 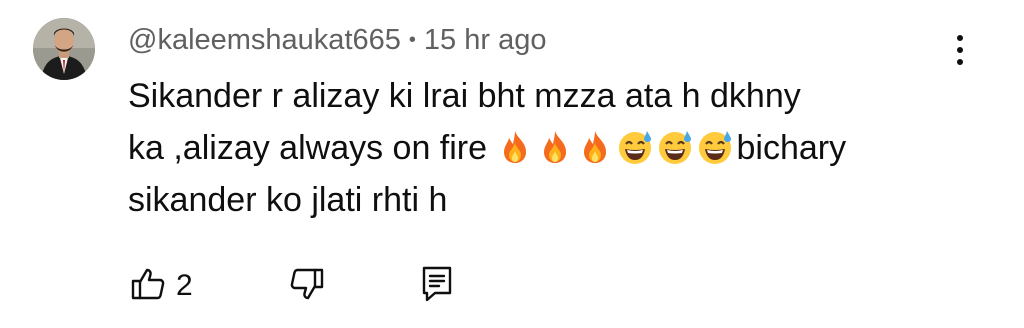 I want to click on comment-timestamp: 15 hr ago, so click(x=485, y=40).